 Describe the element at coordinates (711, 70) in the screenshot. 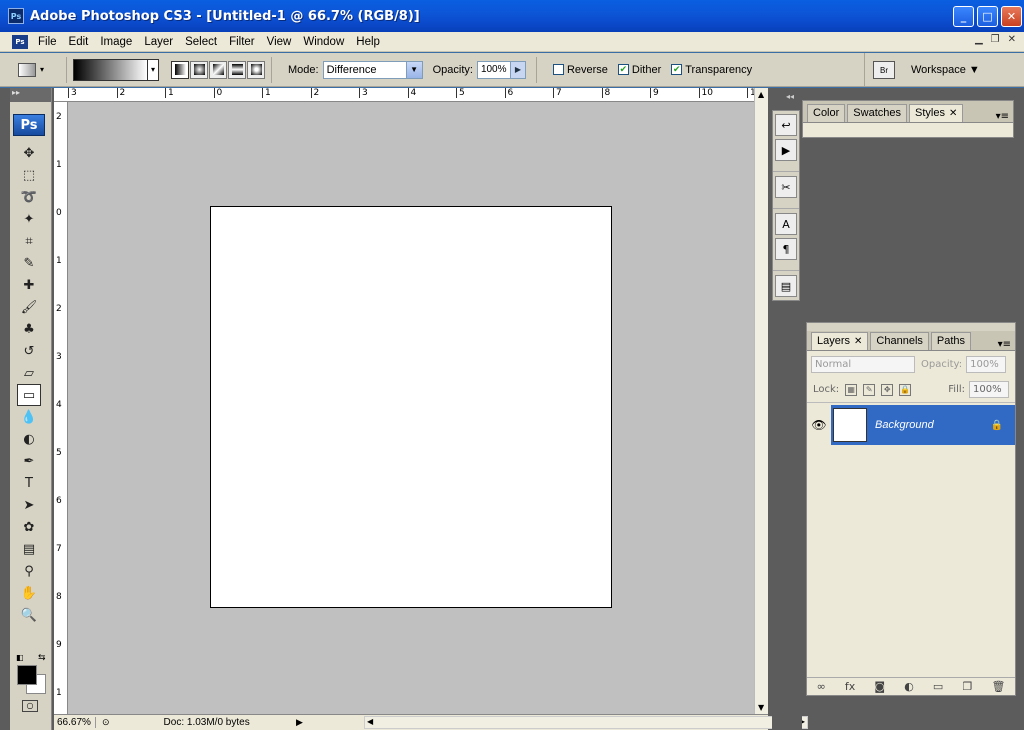

I see `transparency-checkbox: ✔ Transparency` at that location.